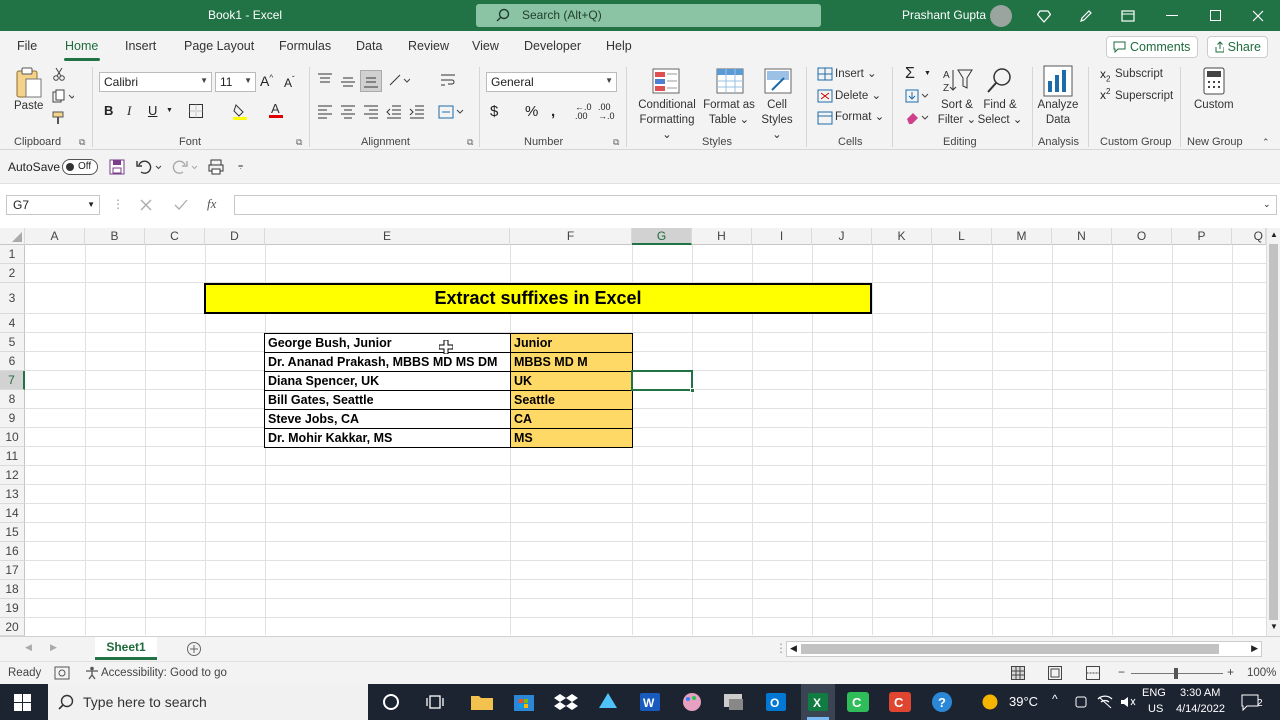 This screenshot has height=720, width=1280. I want to click on diamond-icon, so click(1044, 15).